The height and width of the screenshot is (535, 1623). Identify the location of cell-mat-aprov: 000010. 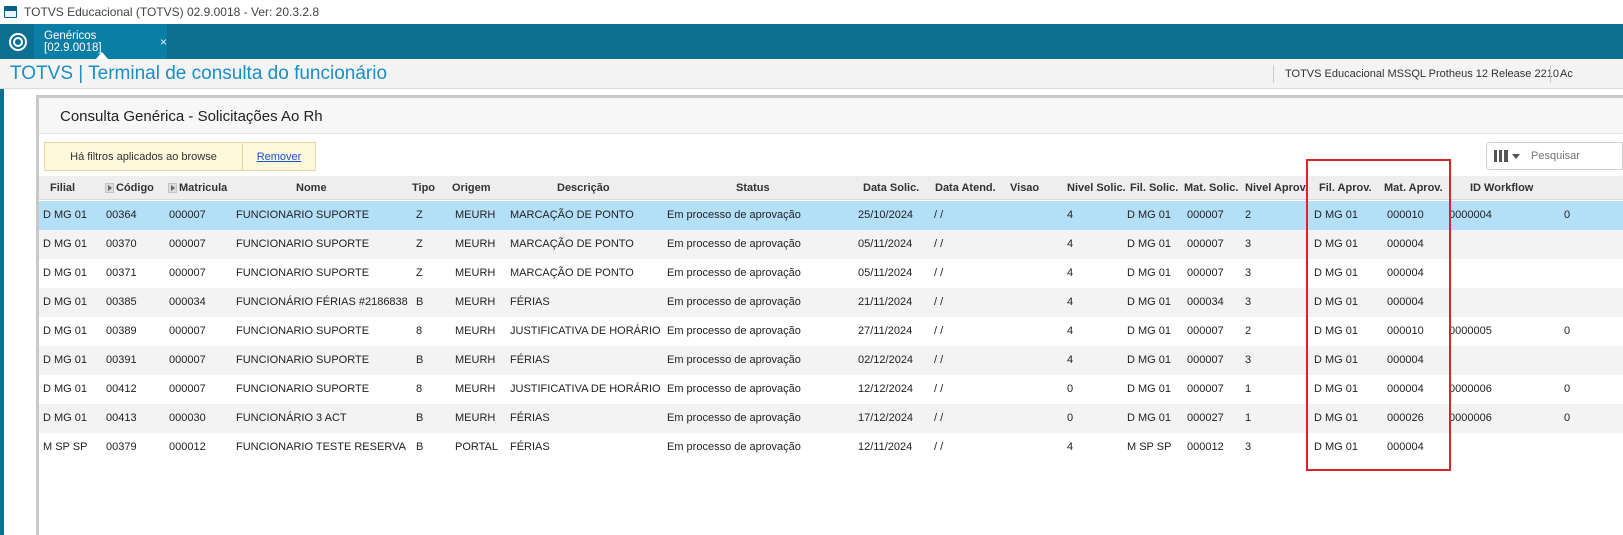
(1405, 215).